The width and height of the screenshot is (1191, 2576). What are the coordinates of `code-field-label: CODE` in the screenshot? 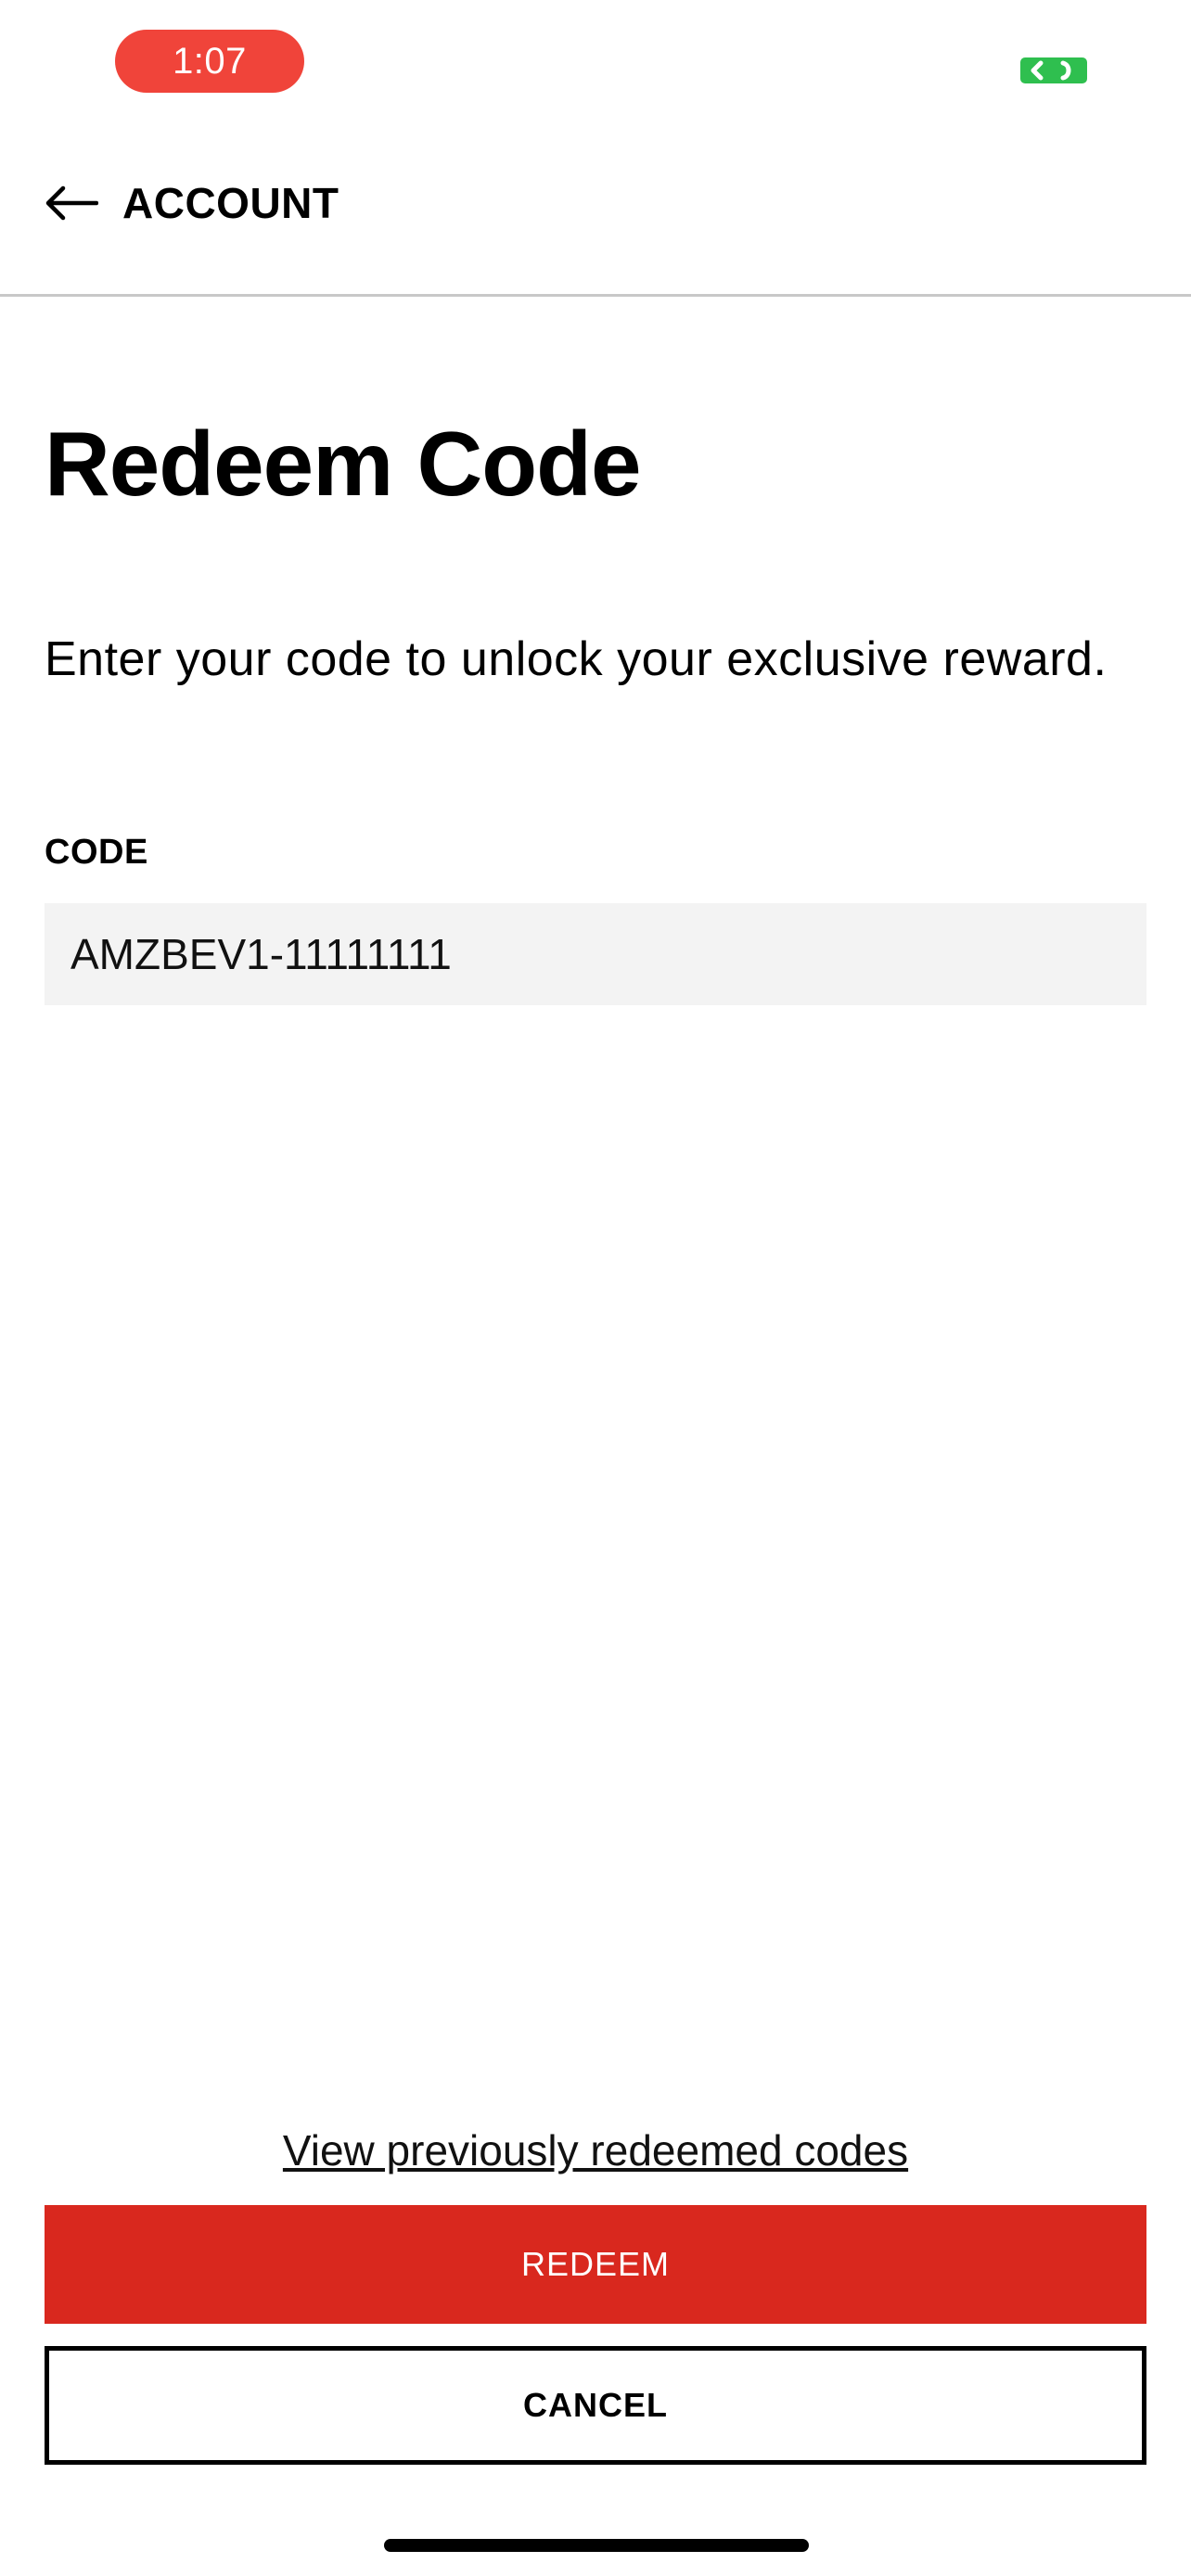 It's located at (96, 853).